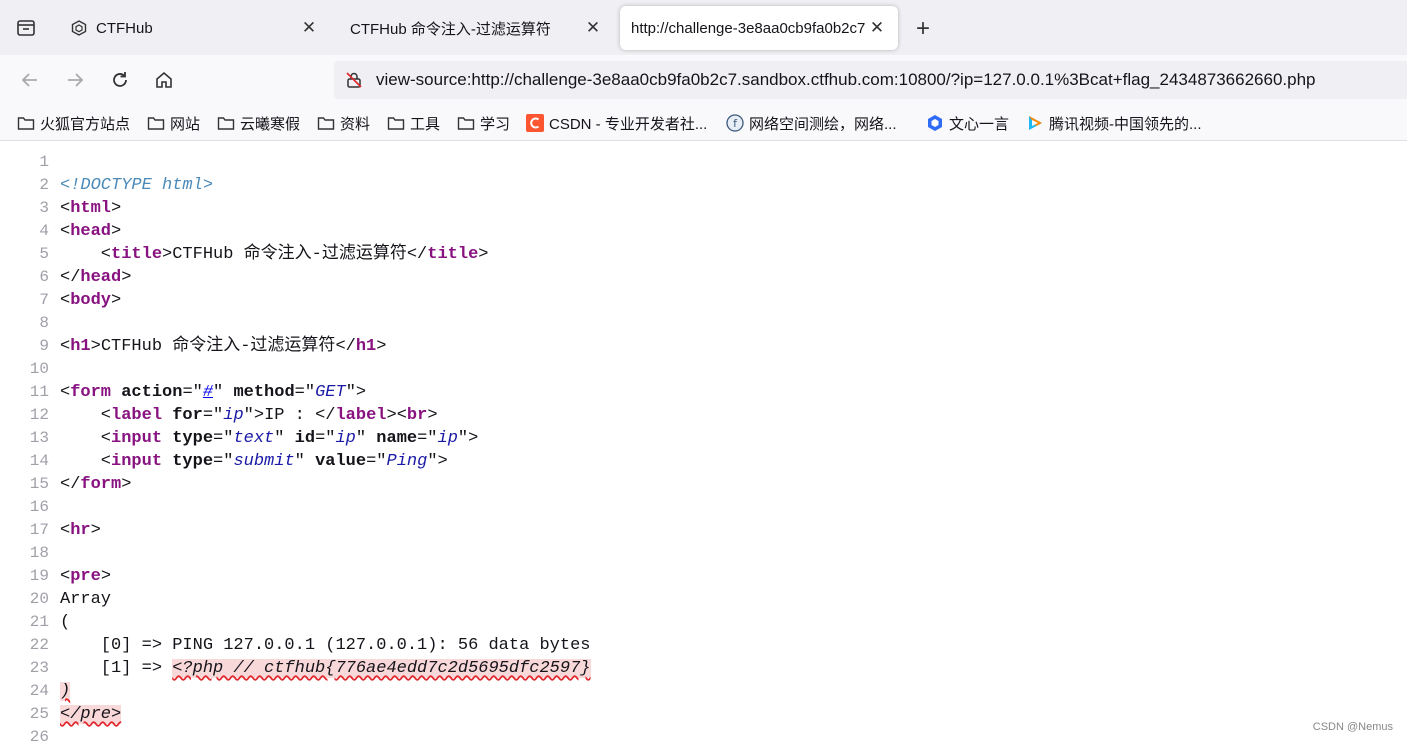  What do you see at coordinates (39, 622) in the screenshot?
I see `line-number: 21` at bounding box center [39, 622].